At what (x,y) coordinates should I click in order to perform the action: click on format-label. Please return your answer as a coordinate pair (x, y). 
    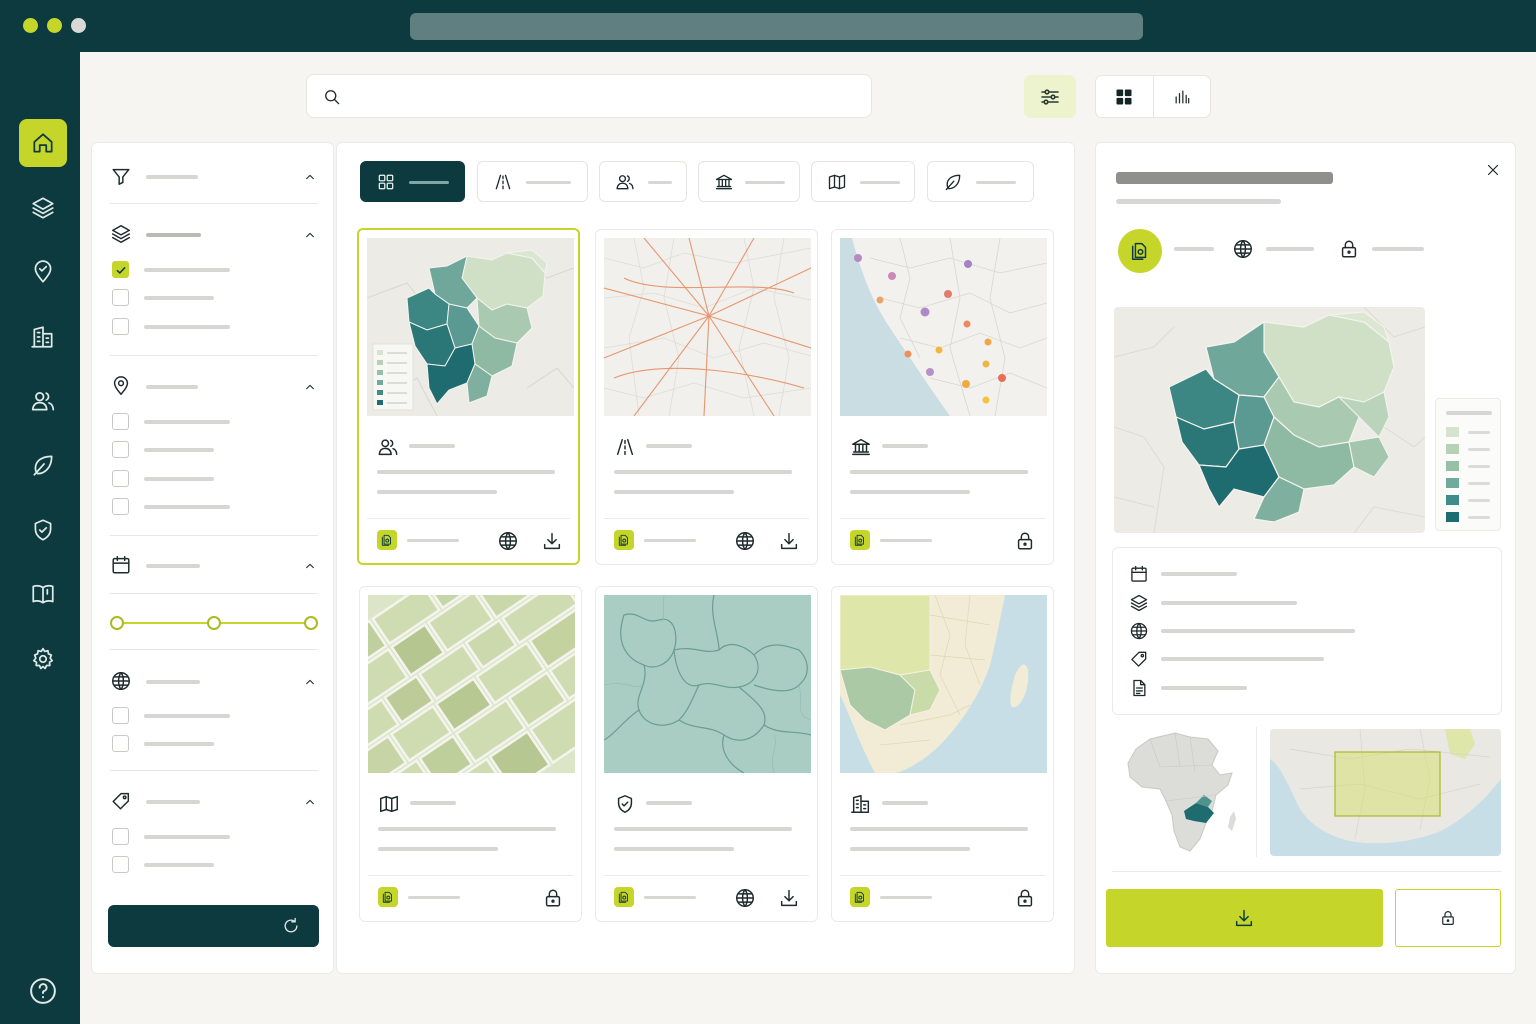
    Looking at the image, I should click on (433, 540).